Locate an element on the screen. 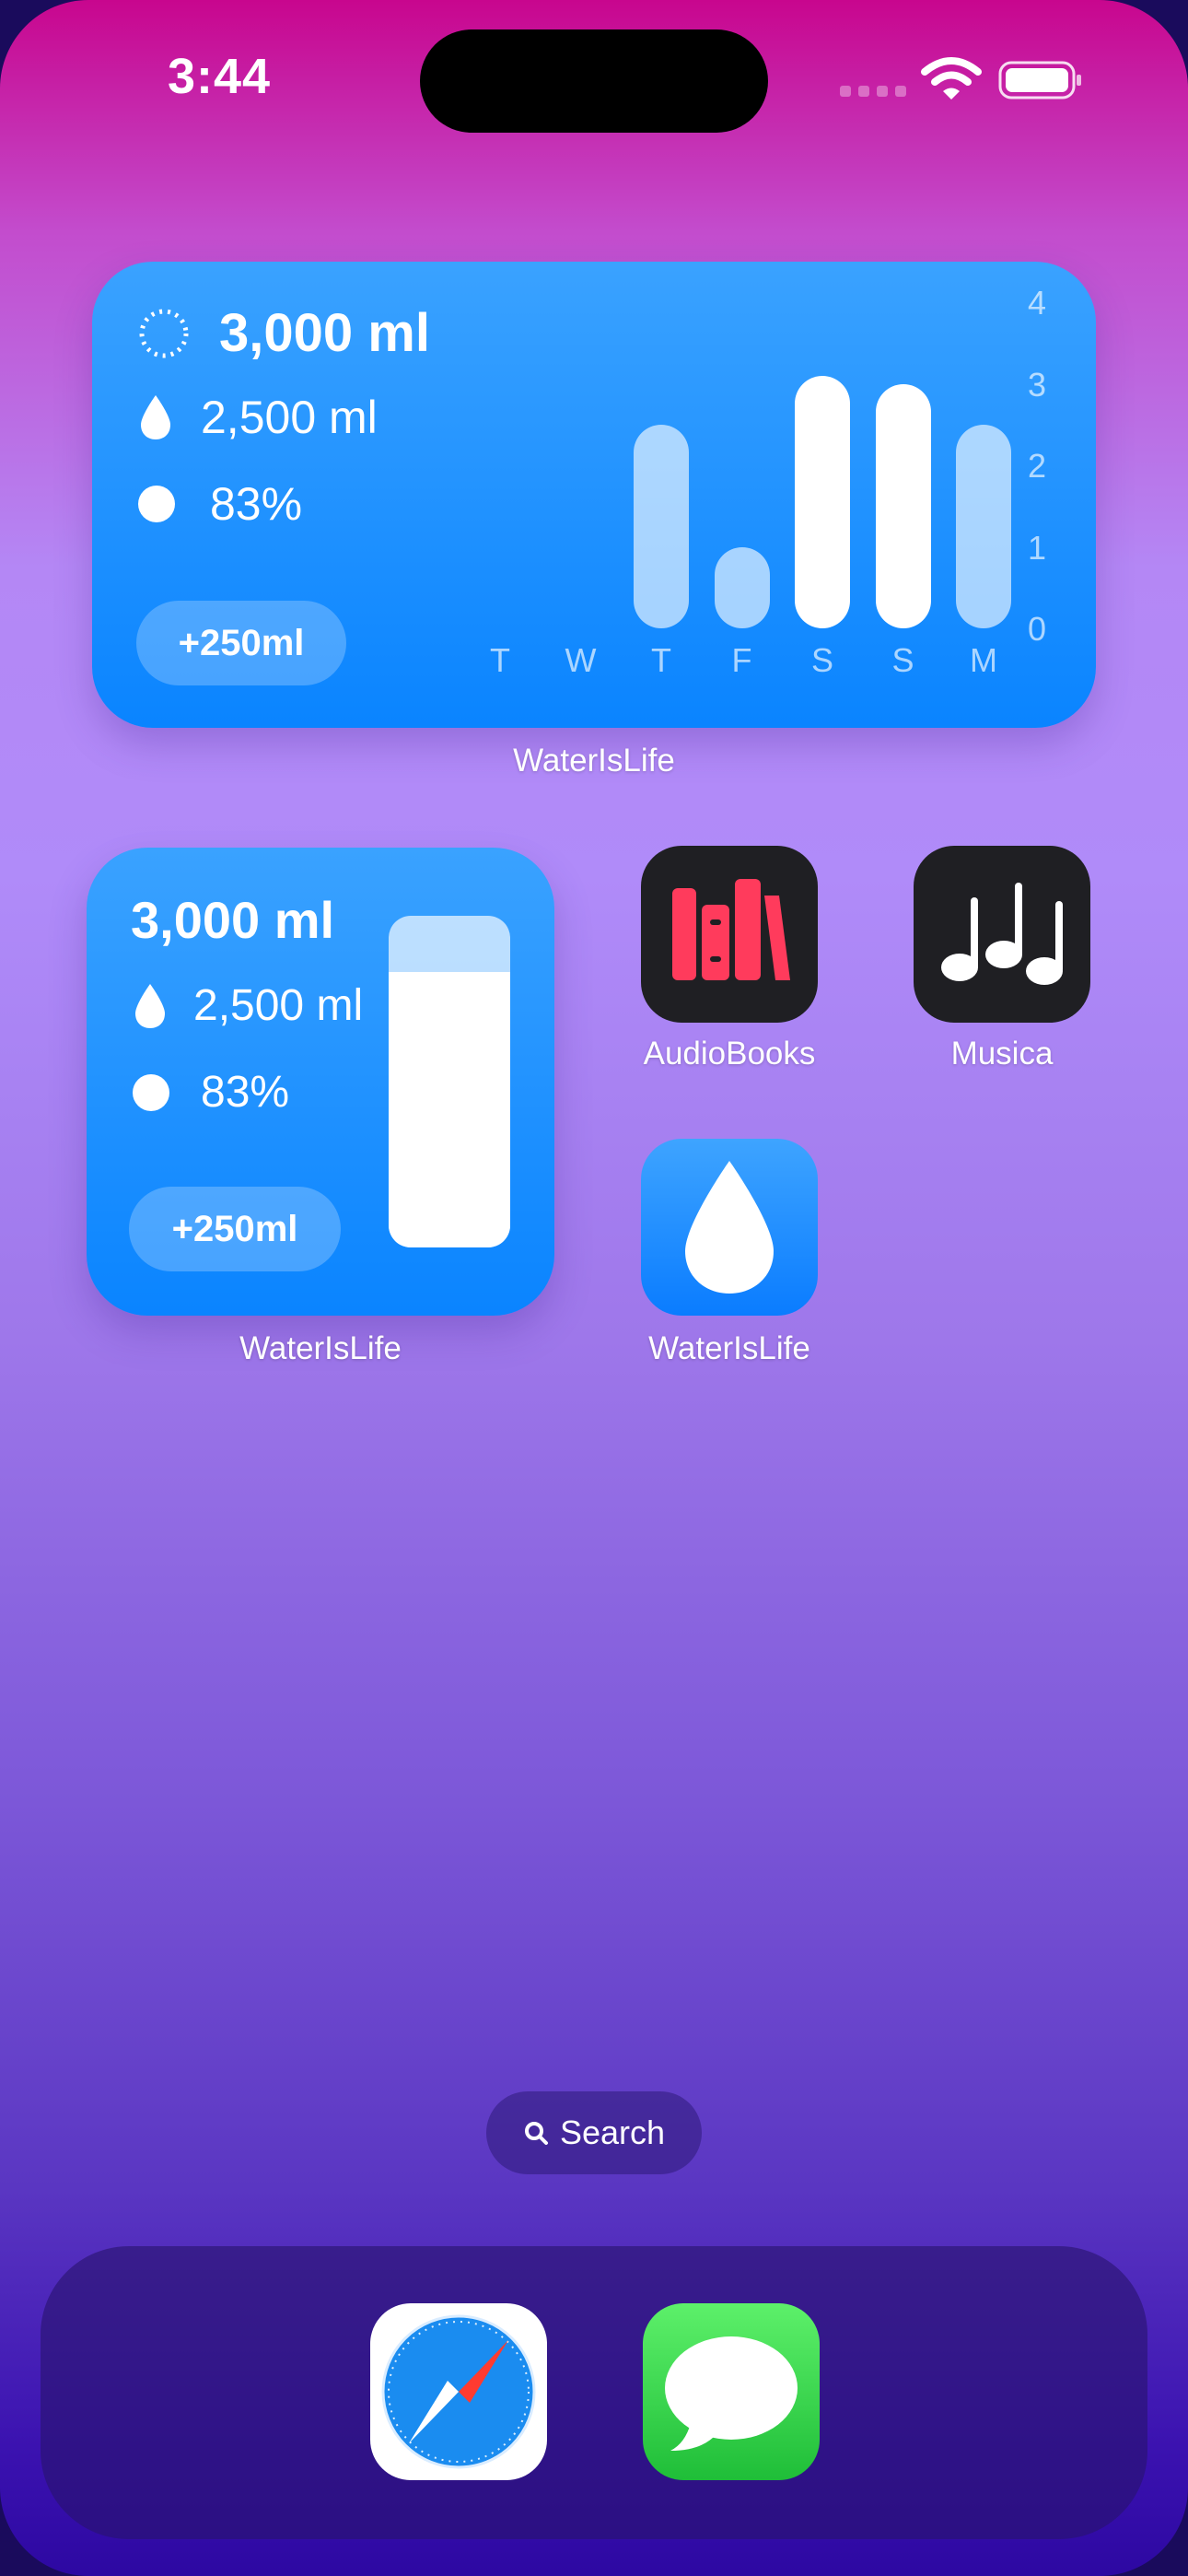 This screenshot has width=1188, height=2576. status-time: 3:44 is located at coordinates (220, 76).